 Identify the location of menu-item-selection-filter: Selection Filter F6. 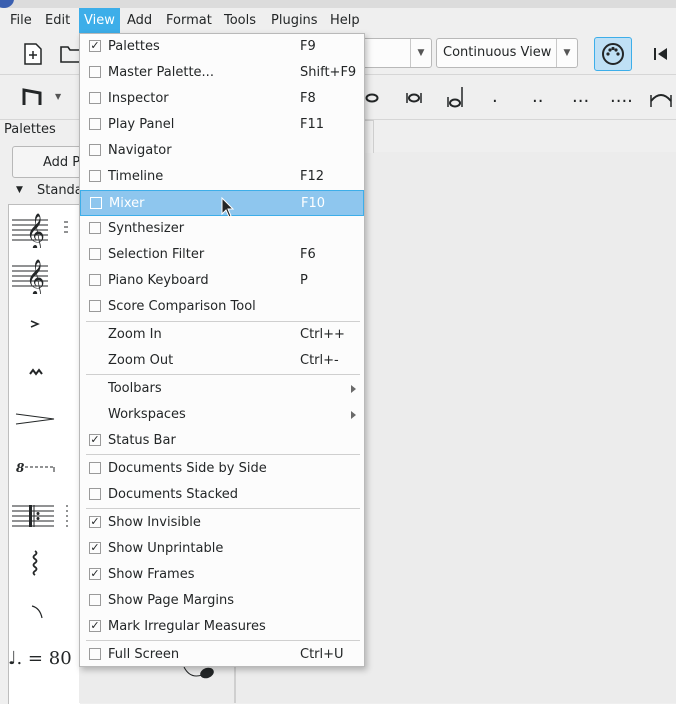
(222, 255).